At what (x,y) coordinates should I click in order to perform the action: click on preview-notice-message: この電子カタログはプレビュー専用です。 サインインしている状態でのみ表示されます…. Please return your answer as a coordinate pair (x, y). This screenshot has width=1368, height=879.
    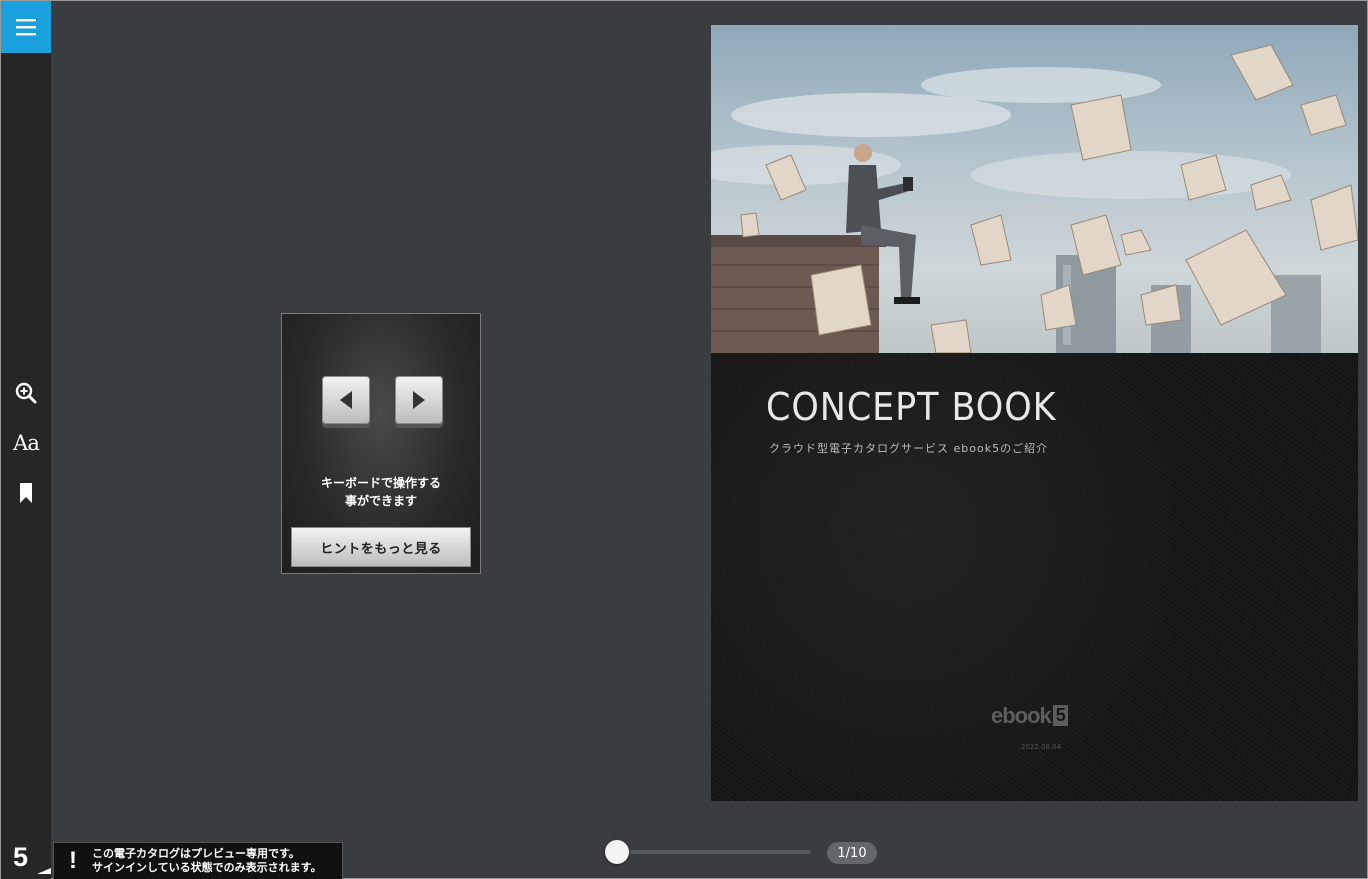
    Looking at the image, I should click on (207, 861).